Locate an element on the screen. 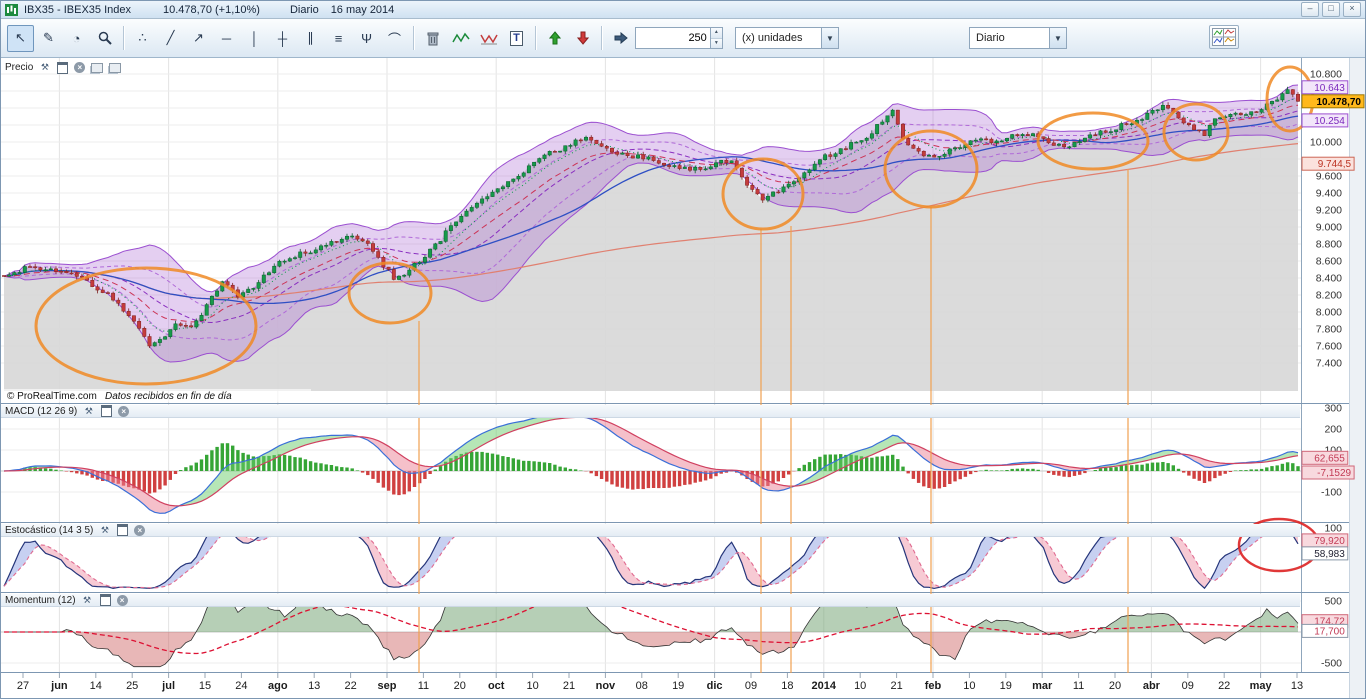  titlebar-date: 16 may 2014 is located at coordinates (362, 9).